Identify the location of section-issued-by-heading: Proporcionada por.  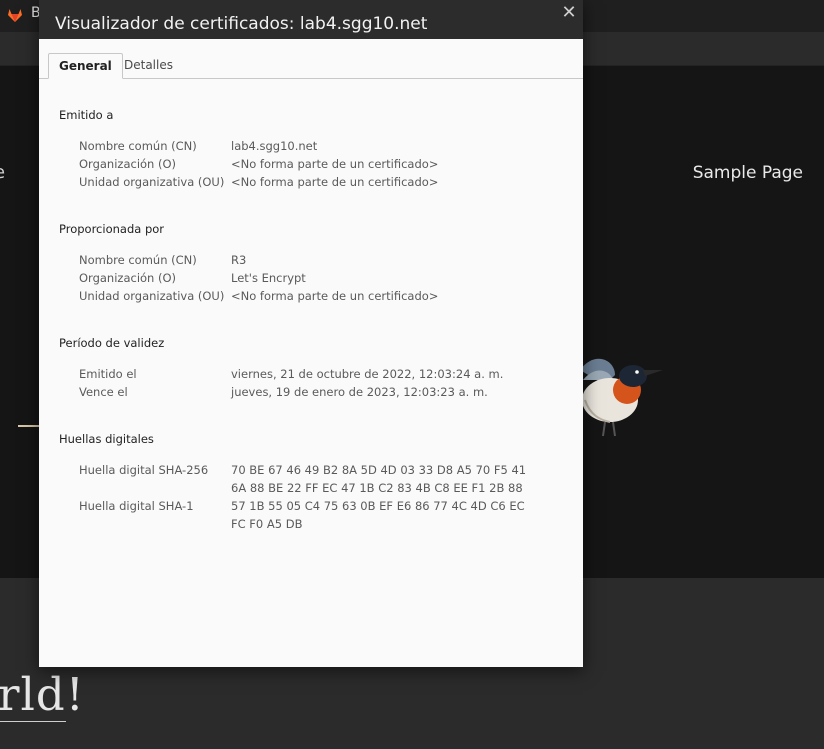
(112, 229).